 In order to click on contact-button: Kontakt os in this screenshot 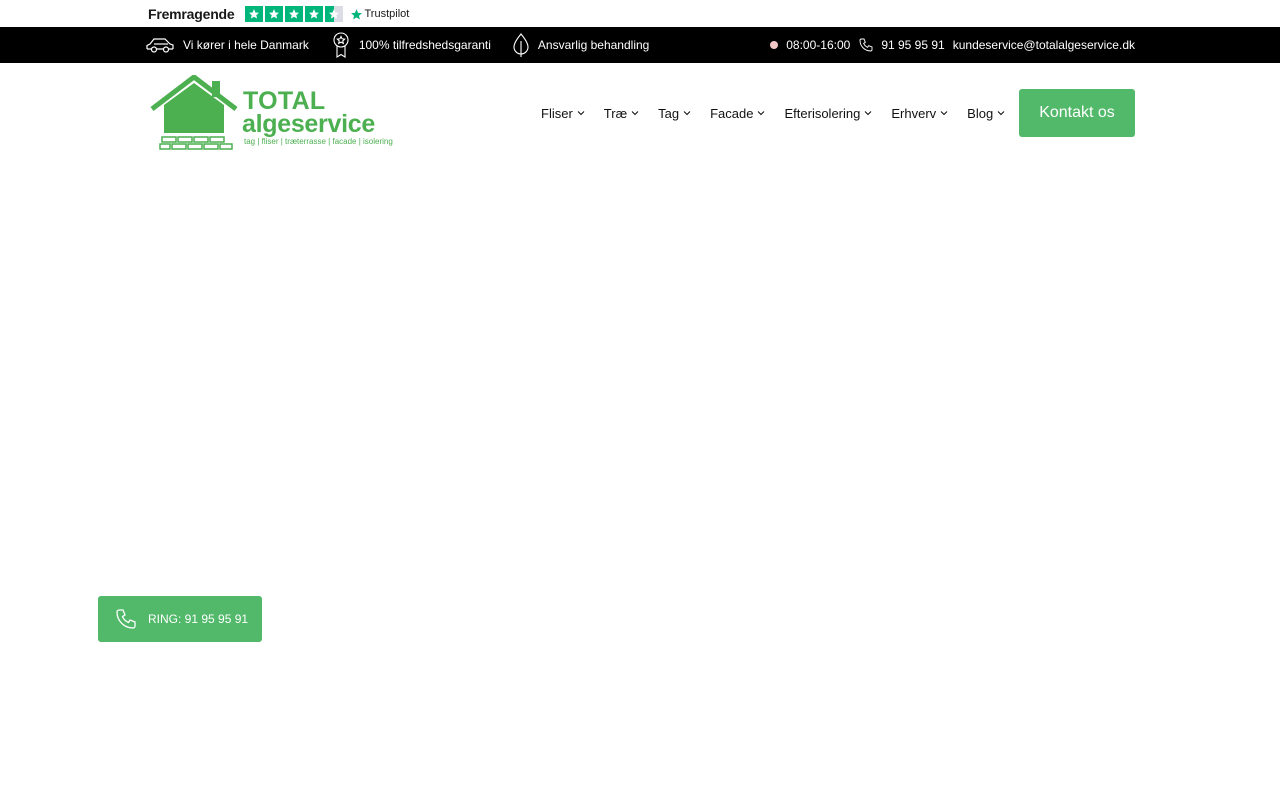, I will do `click(1077, 113)`.